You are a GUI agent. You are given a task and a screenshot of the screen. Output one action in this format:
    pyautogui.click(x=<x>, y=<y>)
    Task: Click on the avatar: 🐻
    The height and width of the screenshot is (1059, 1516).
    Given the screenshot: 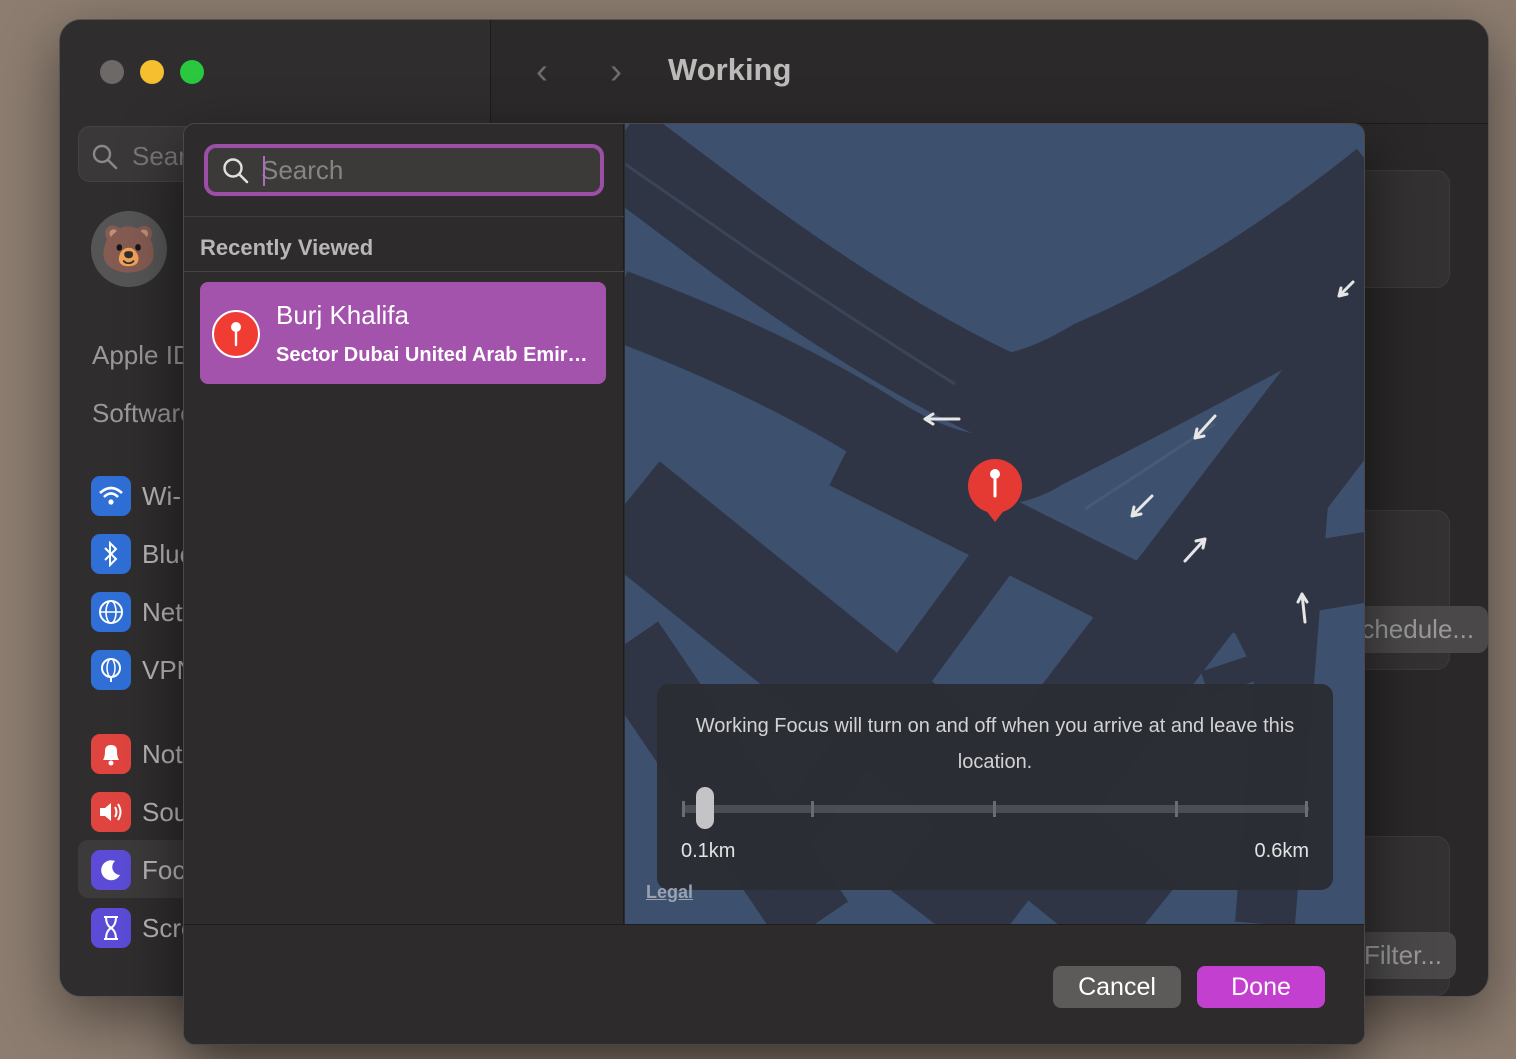 What is the action you would take?
    pyautogui.click(x=129, y=249)
    